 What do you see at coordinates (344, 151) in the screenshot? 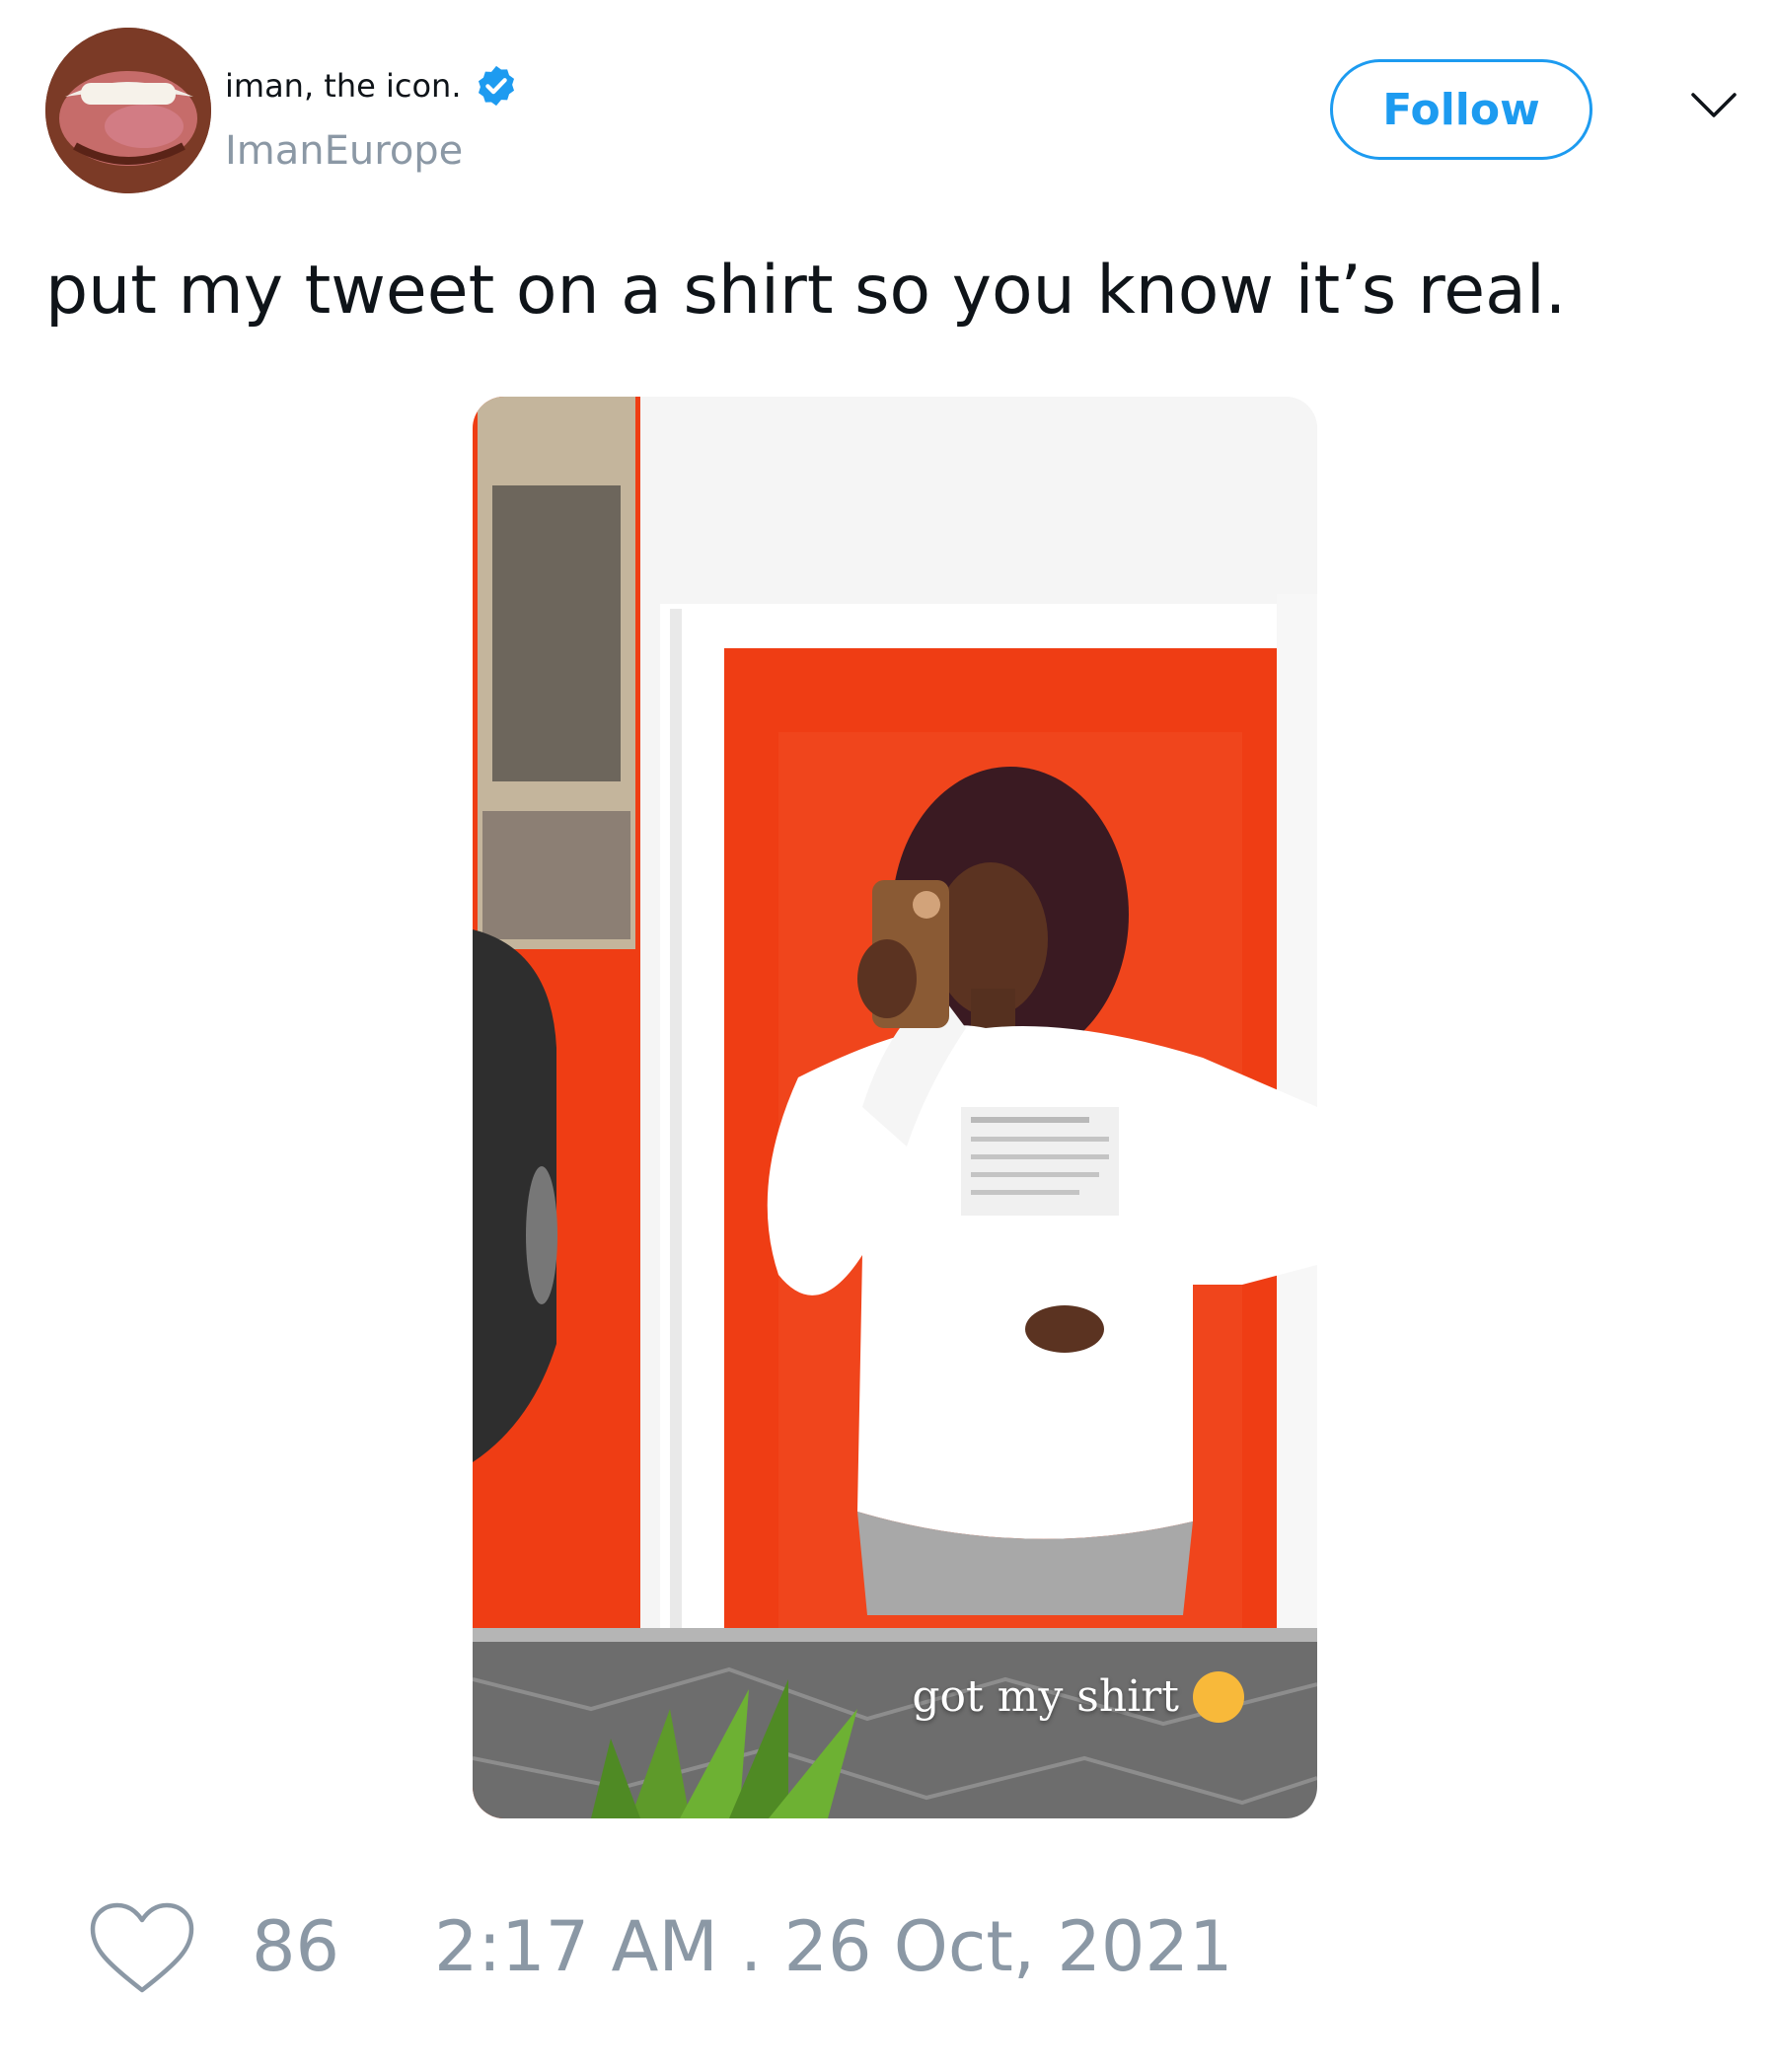
I see `user-handle: ImanEurope` at bounding box center [344, 151].